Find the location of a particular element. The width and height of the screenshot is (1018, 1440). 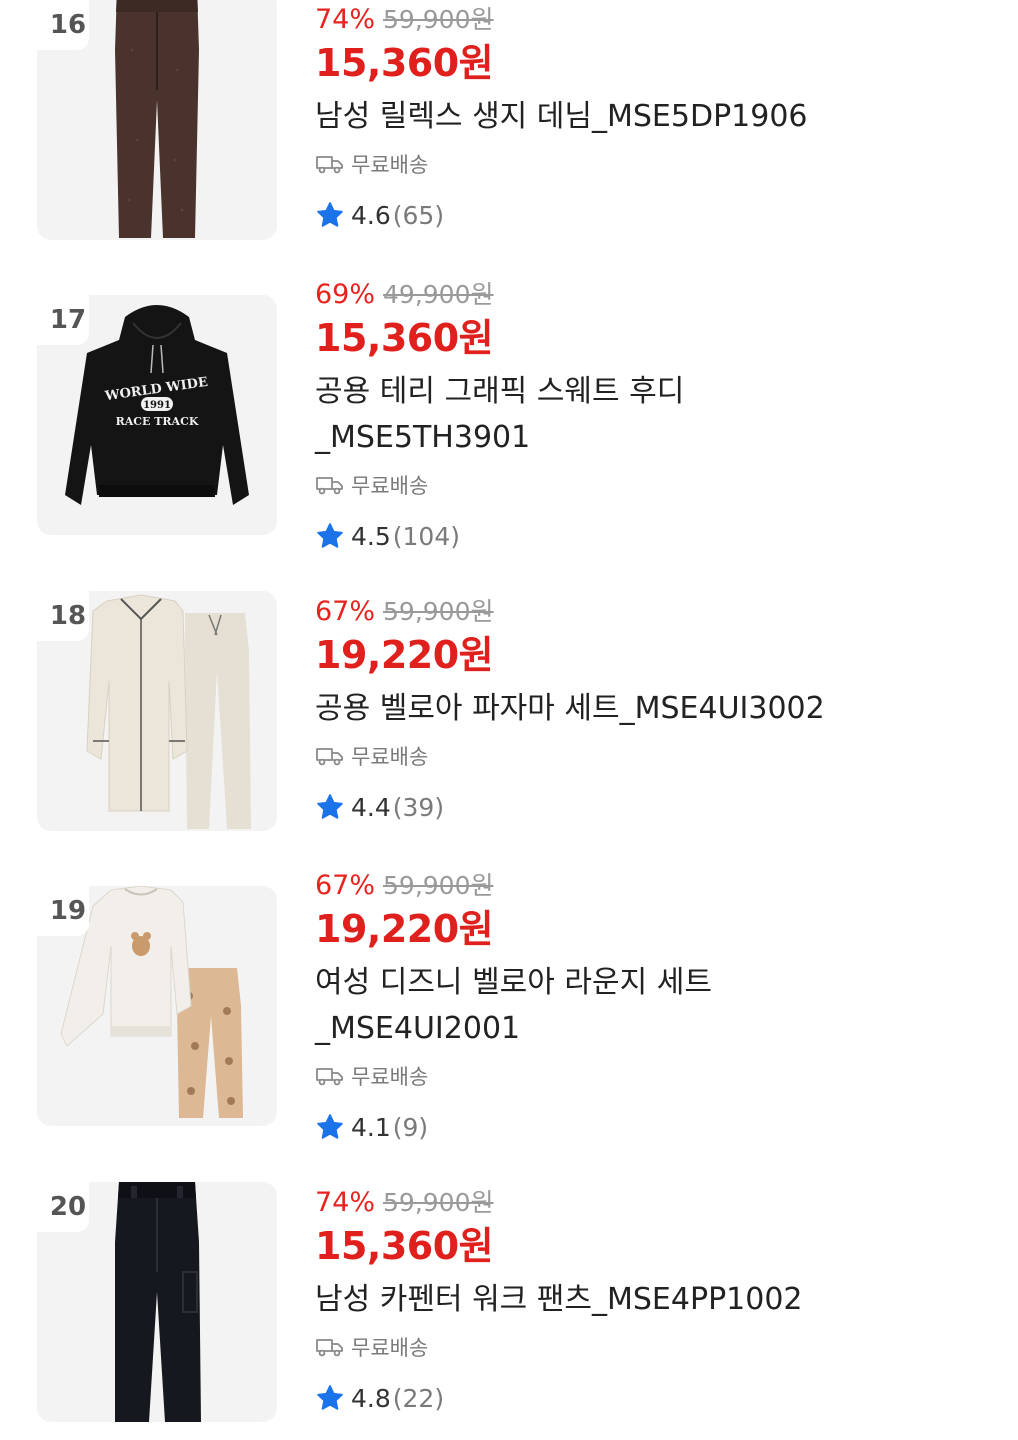

review-count: (9) is located at coordinates (410, 1127).